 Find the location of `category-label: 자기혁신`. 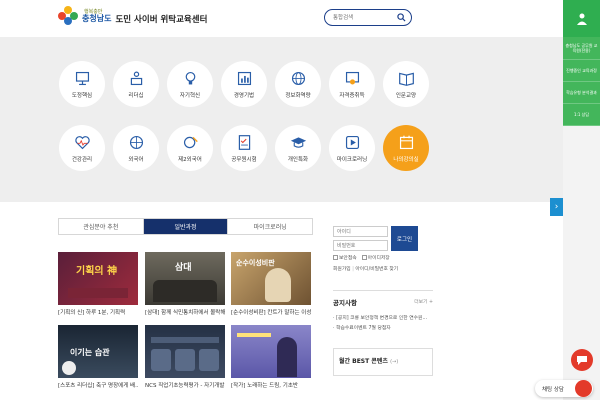

category-label: 자기혁신 is located at coordinates (190, 95).